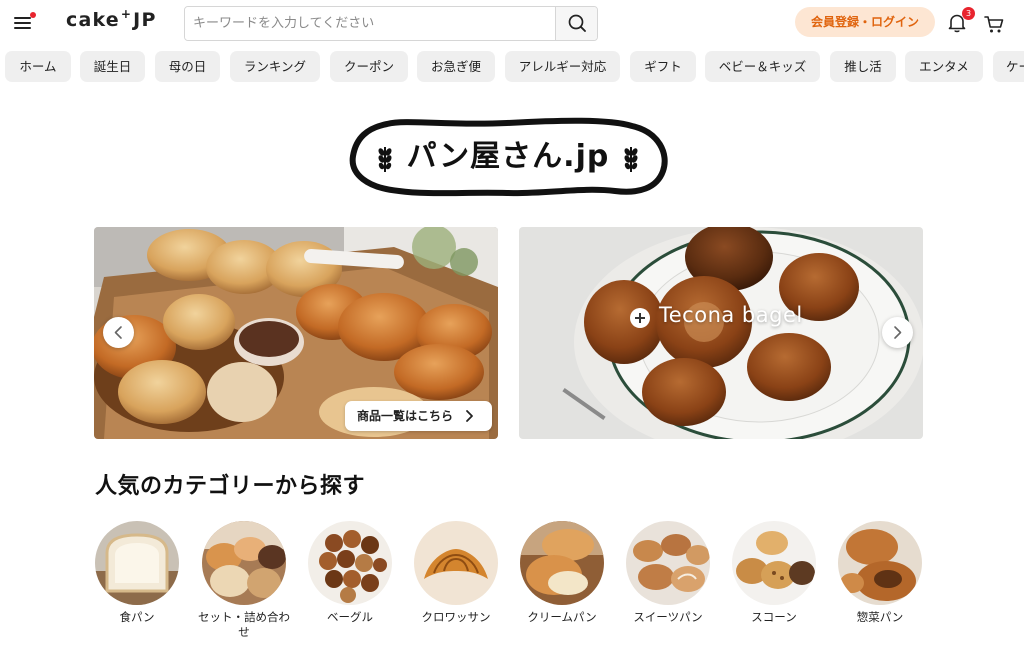  Describe the element at coordinates (275, 66) in the screenshot. I see `nav-item-ranking: ランキング` at that location.